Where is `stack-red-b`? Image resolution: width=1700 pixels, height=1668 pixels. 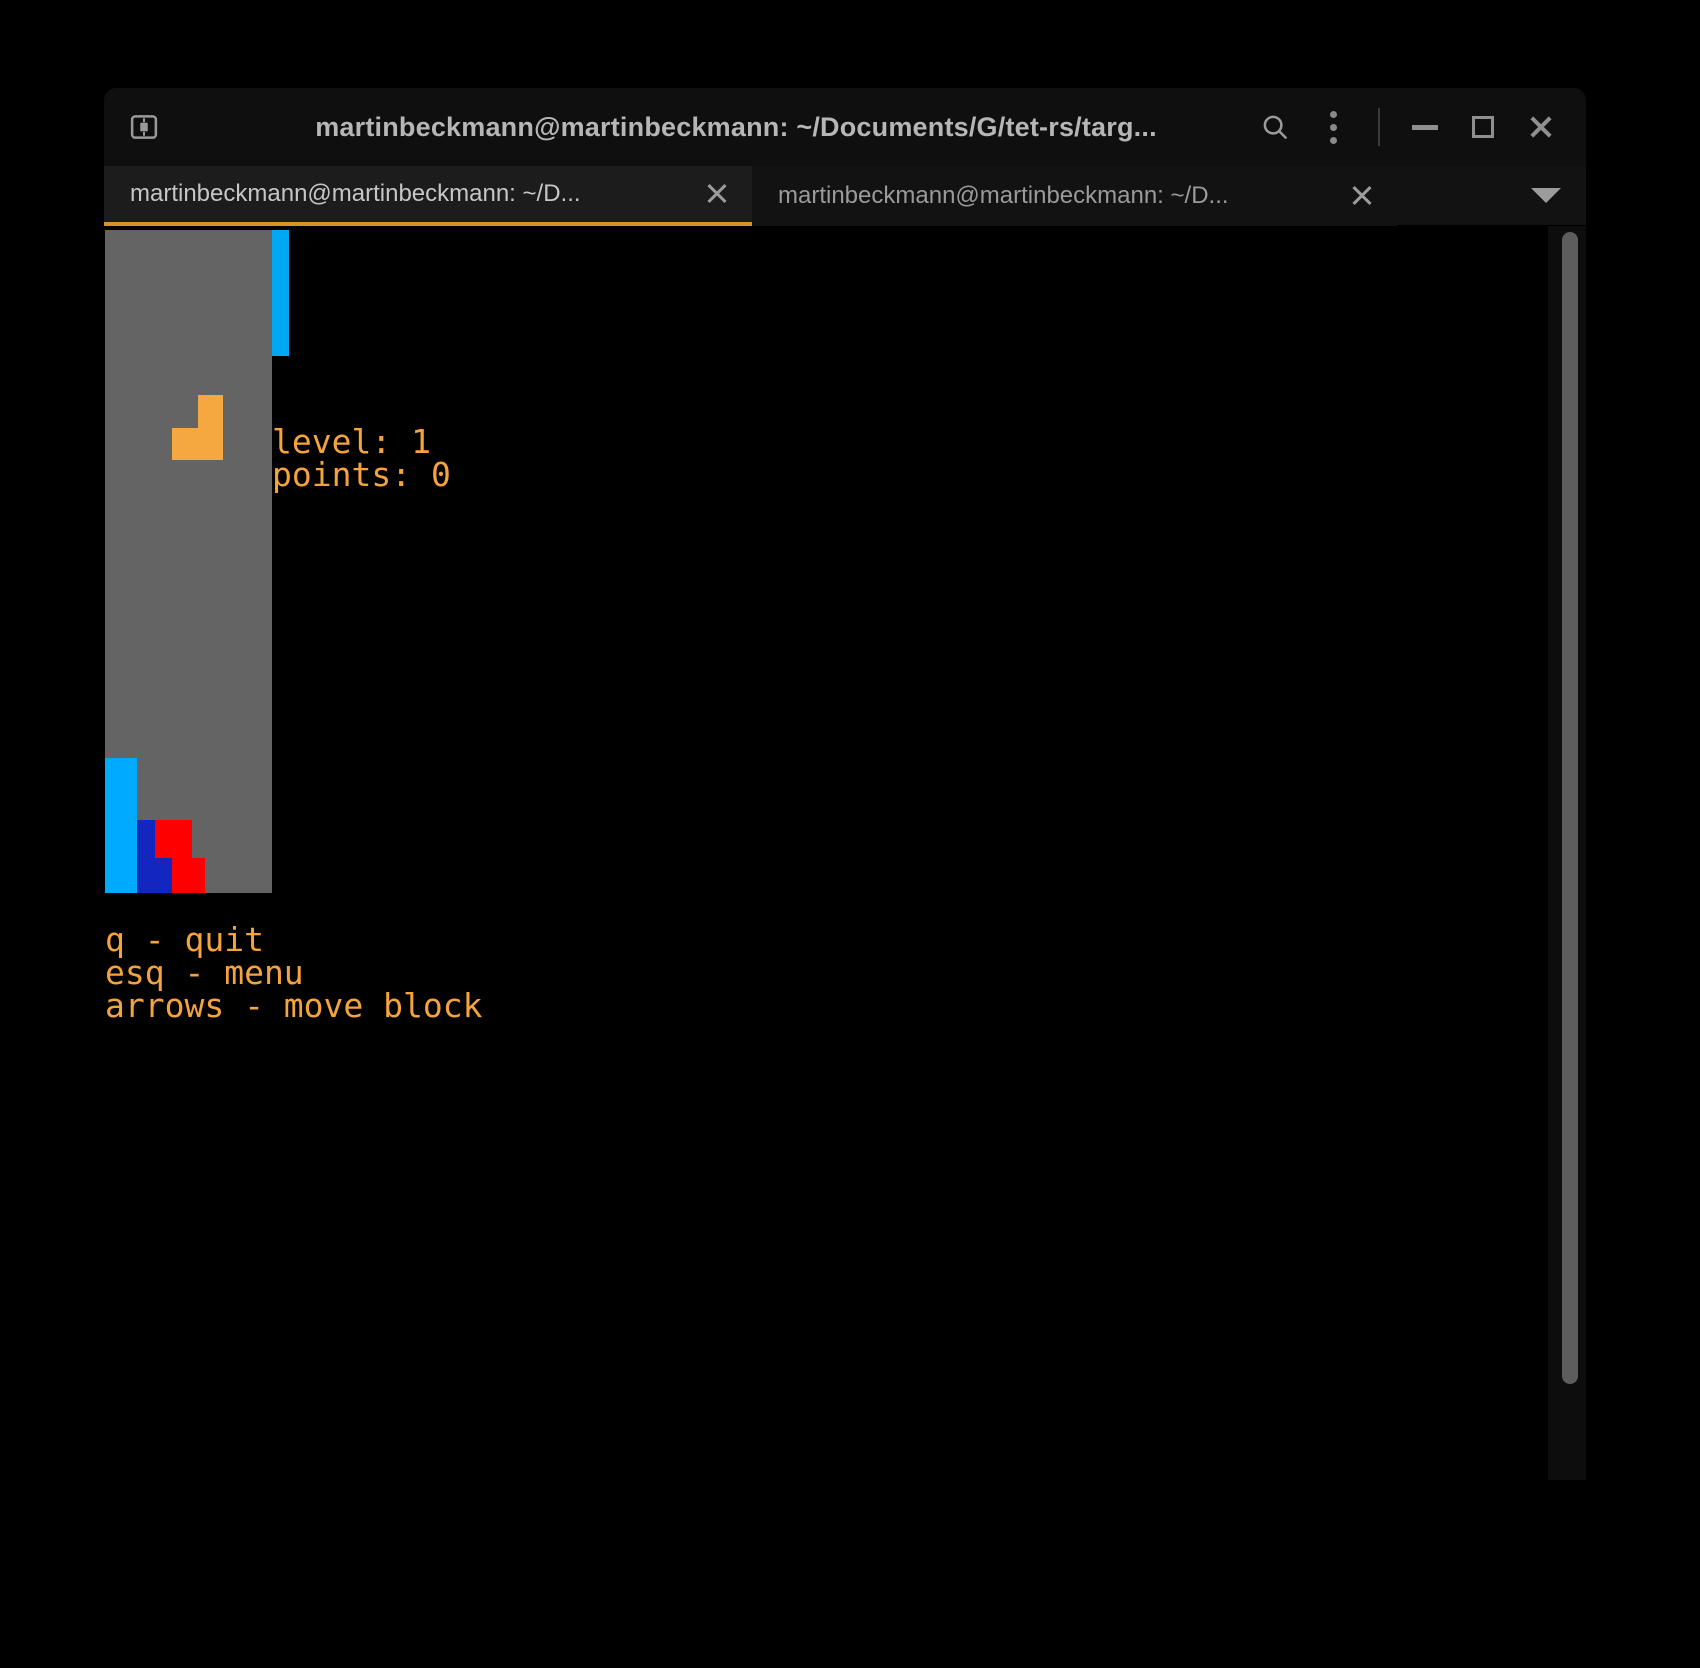
stack-red-b is located at coordinates (188, 875).